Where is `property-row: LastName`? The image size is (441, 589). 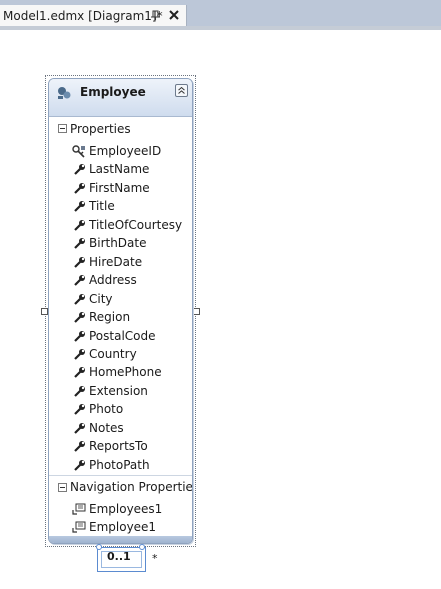 property-row: LastName is located at coordinates (120, 169).